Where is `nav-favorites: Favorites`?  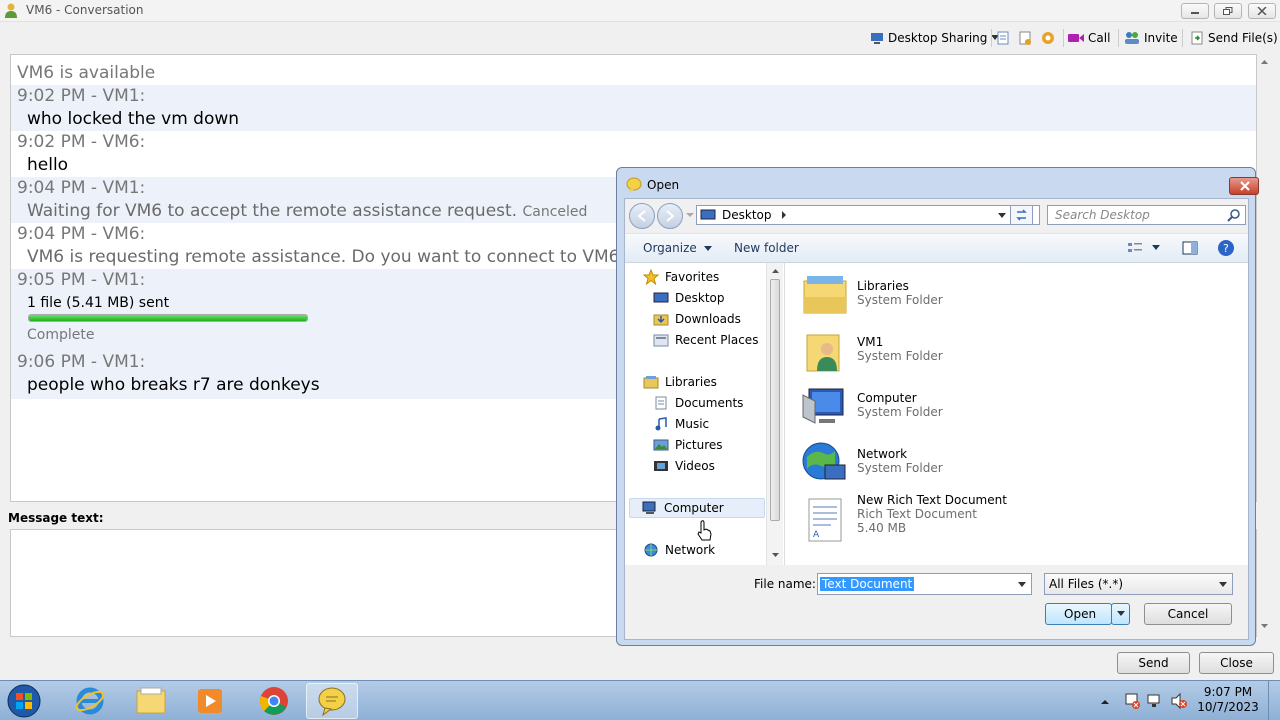
nav-favorites: Favorites is located at coordinates (681, 277).